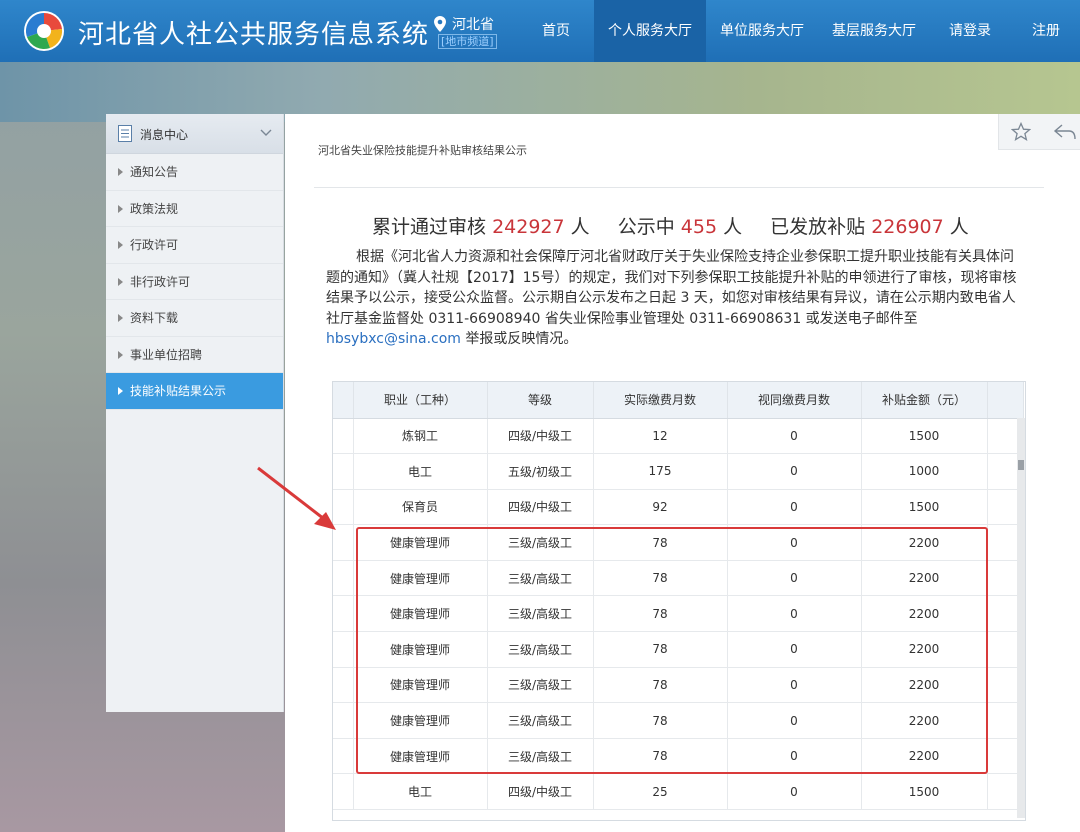 The height and width of the screenshot is (832, 1080). Describe the element at coordinates (473, 24) in the screenshot. I see `location-name: 河北省` at that location.